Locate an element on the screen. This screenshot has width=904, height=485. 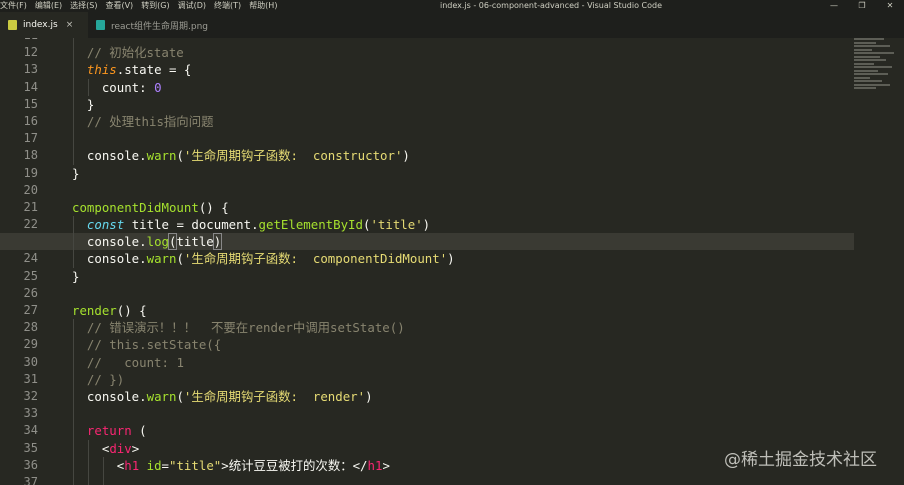
jsx-tag: div is located at coordinates (120, 448).